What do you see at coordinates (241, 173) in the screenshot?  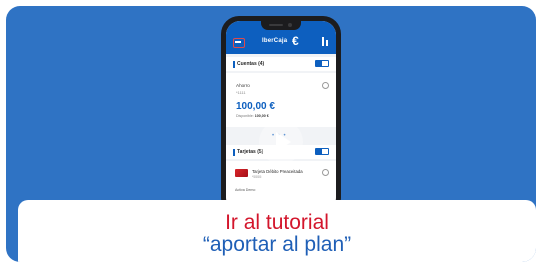 I see `credit-card-icon` at bounding box center [241, 173].